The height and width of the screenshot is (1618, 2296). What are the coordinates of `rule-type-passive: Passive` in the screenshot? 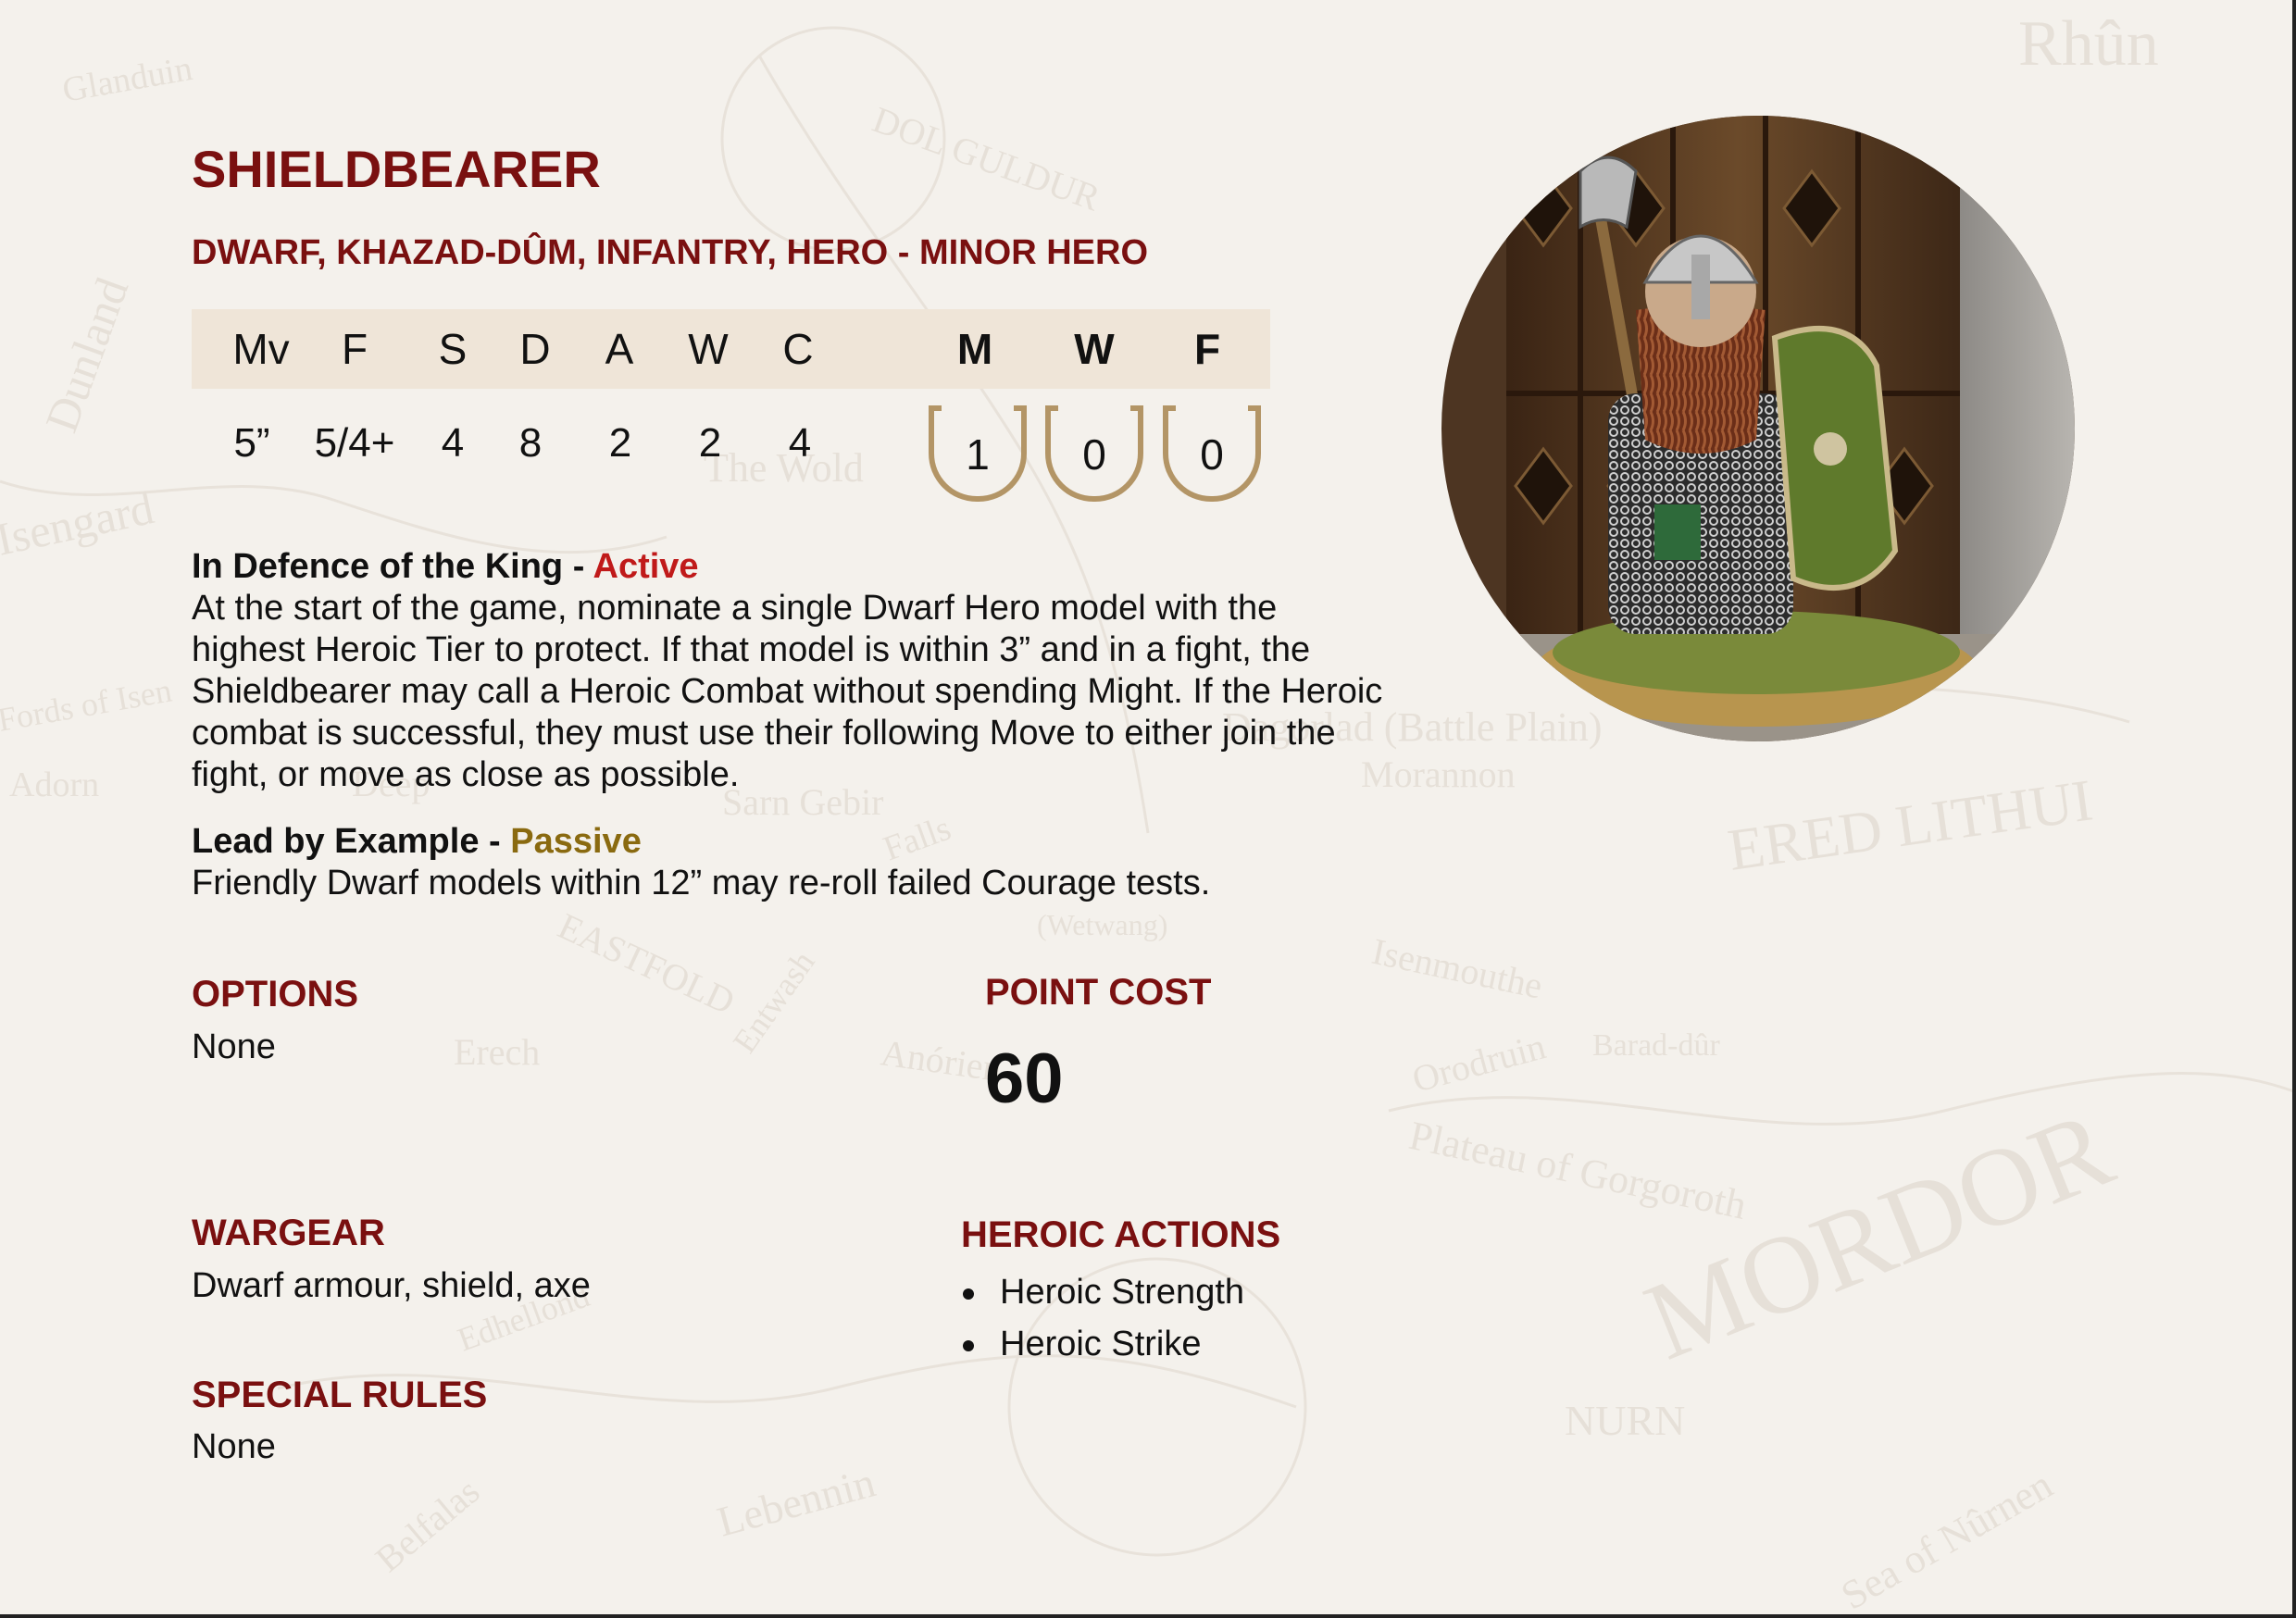 It's located at (576, 841).